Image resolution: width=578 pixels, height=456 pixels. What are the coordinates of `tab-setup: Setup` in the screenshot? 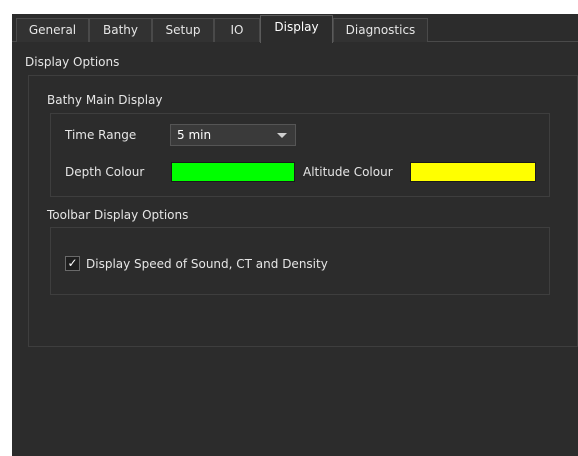 It's located at (183, 30).